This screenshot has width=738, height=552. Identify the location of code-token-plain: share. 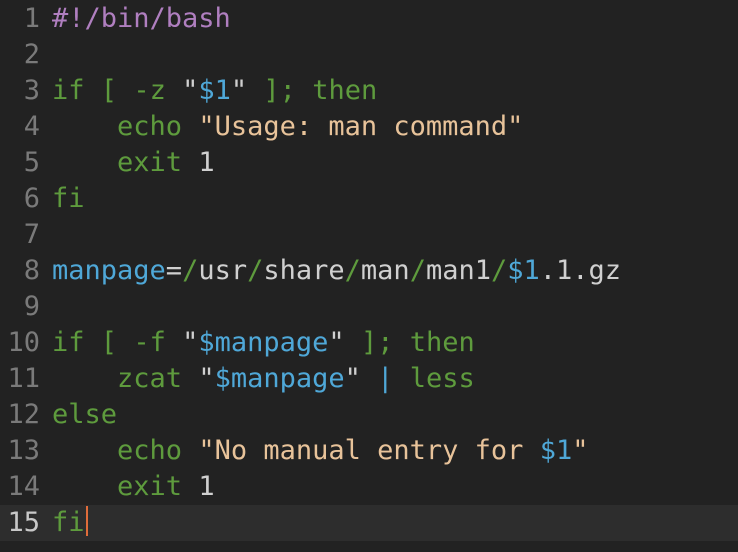
(304, 270).